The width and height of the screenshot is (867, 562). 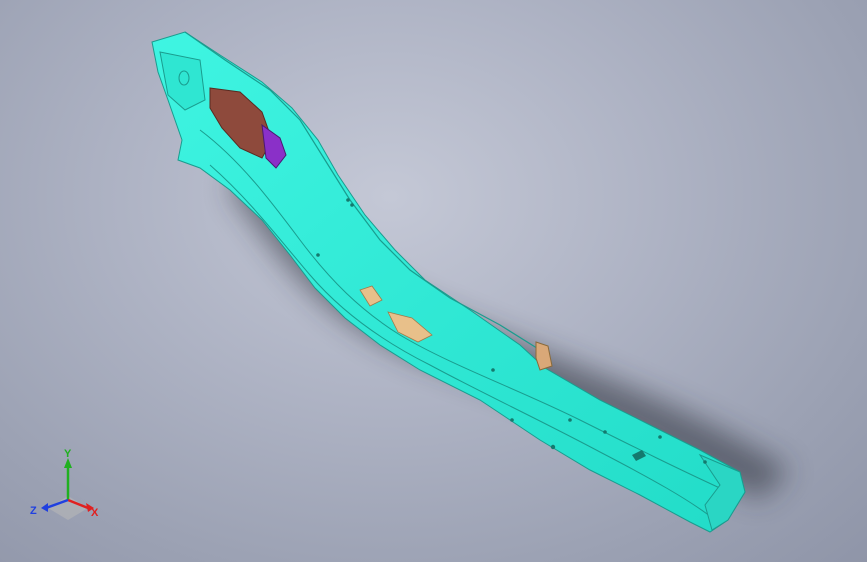 I want to click on front-mount-plate, so click(x=182, y=81).